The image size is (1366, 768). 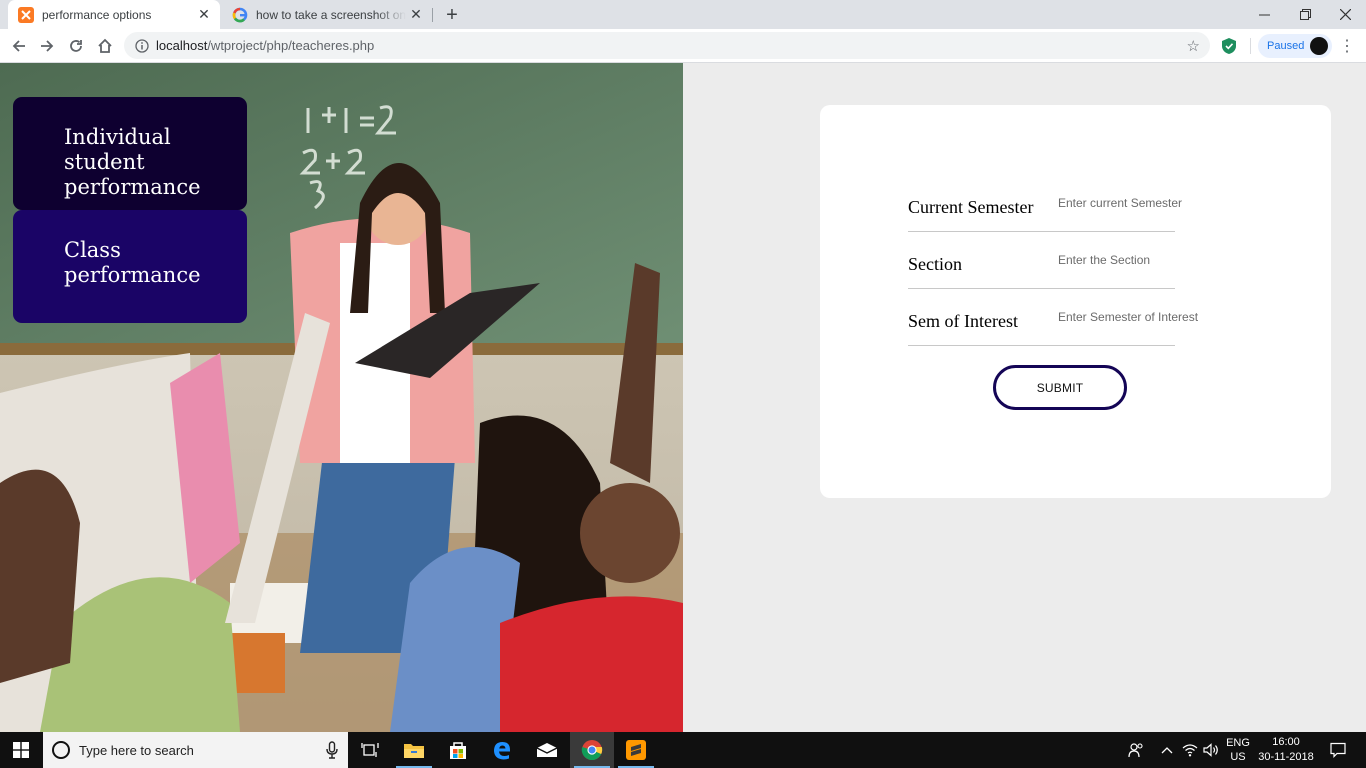 I want to click on arrow-left-icon, so click(x=18, y=46).